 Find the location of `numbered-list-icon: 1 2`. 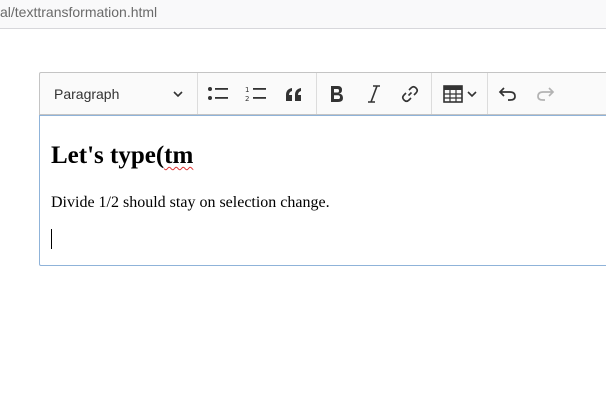

numbered-list-icon: 1 2 is located at coordinates (256, 94).